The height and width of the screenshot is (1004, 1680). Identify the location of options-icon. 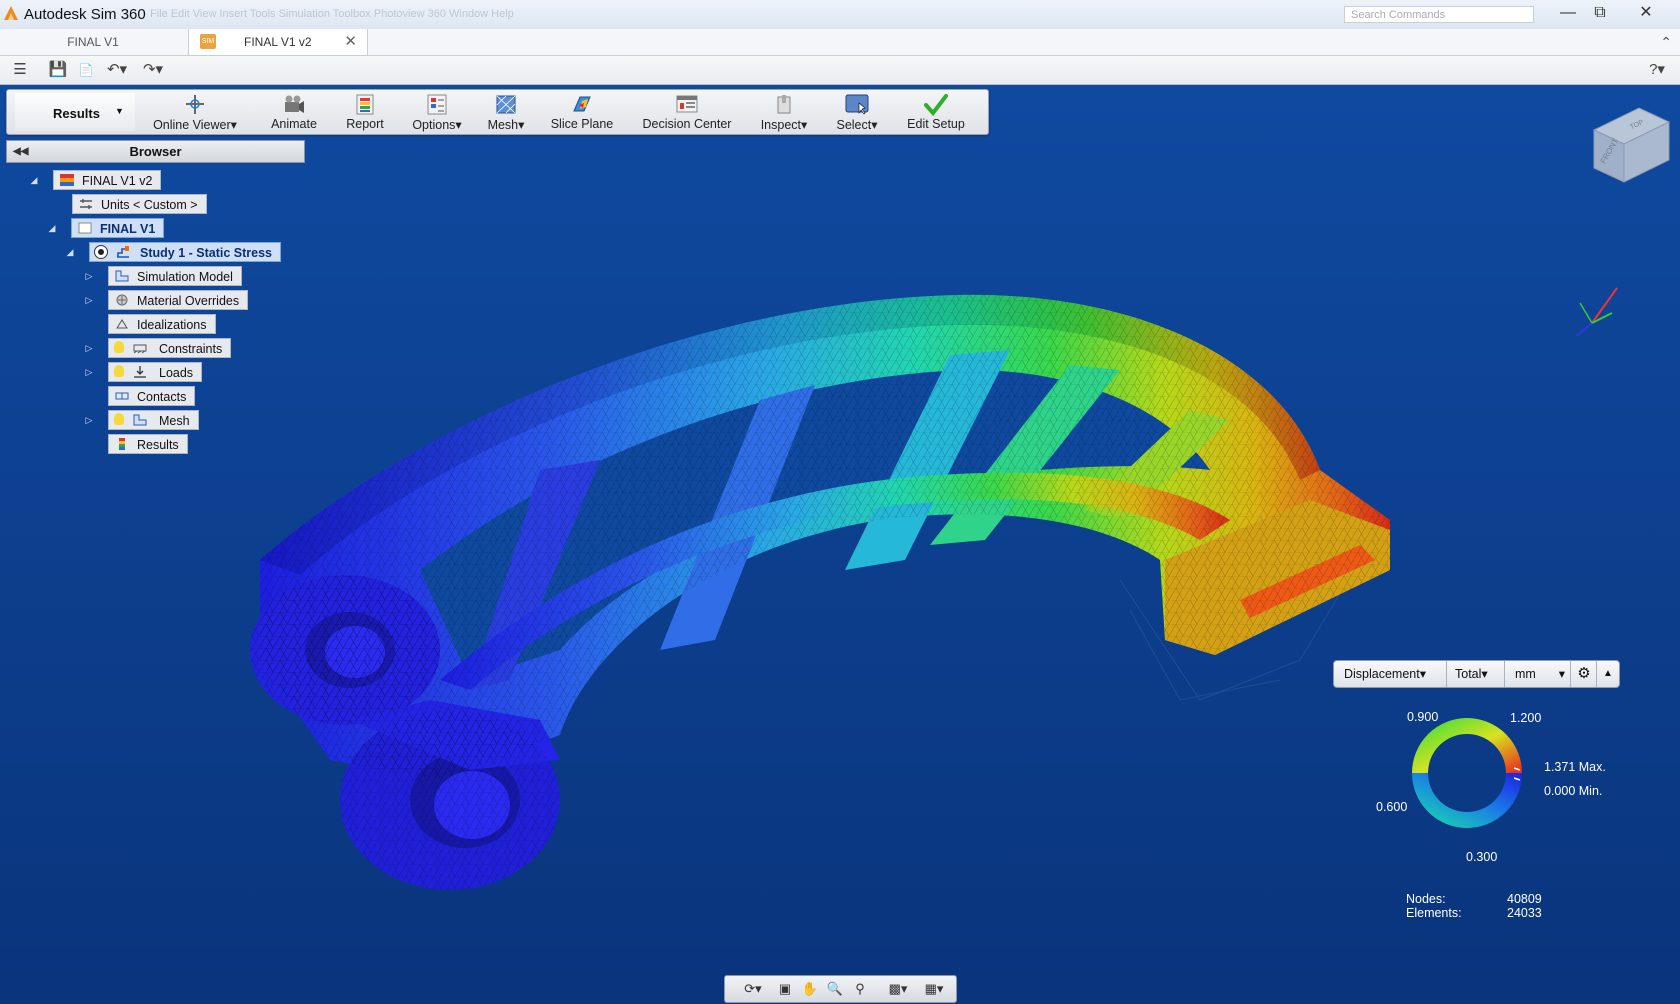
(437, 104).